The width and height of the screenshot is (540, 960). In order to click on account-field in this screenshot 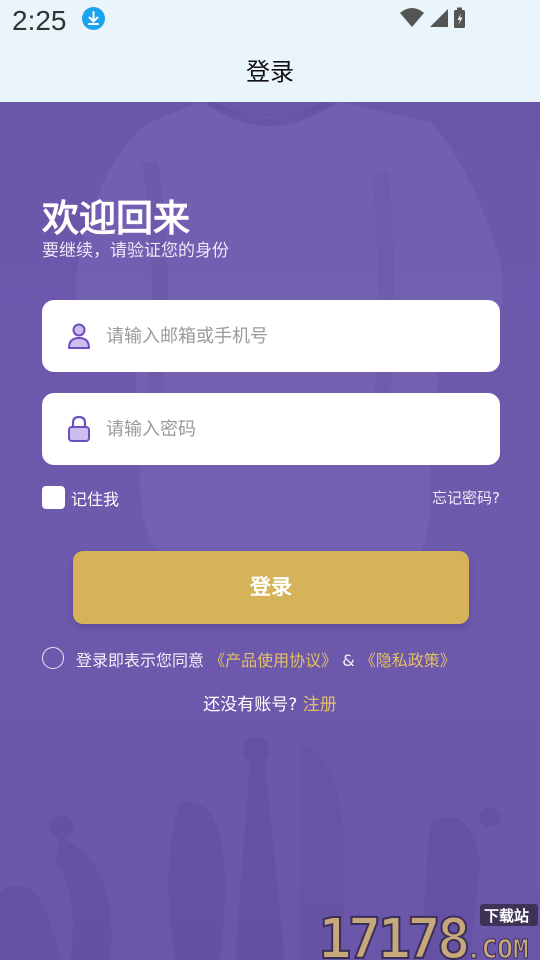, I will do `click(271, 336)`.